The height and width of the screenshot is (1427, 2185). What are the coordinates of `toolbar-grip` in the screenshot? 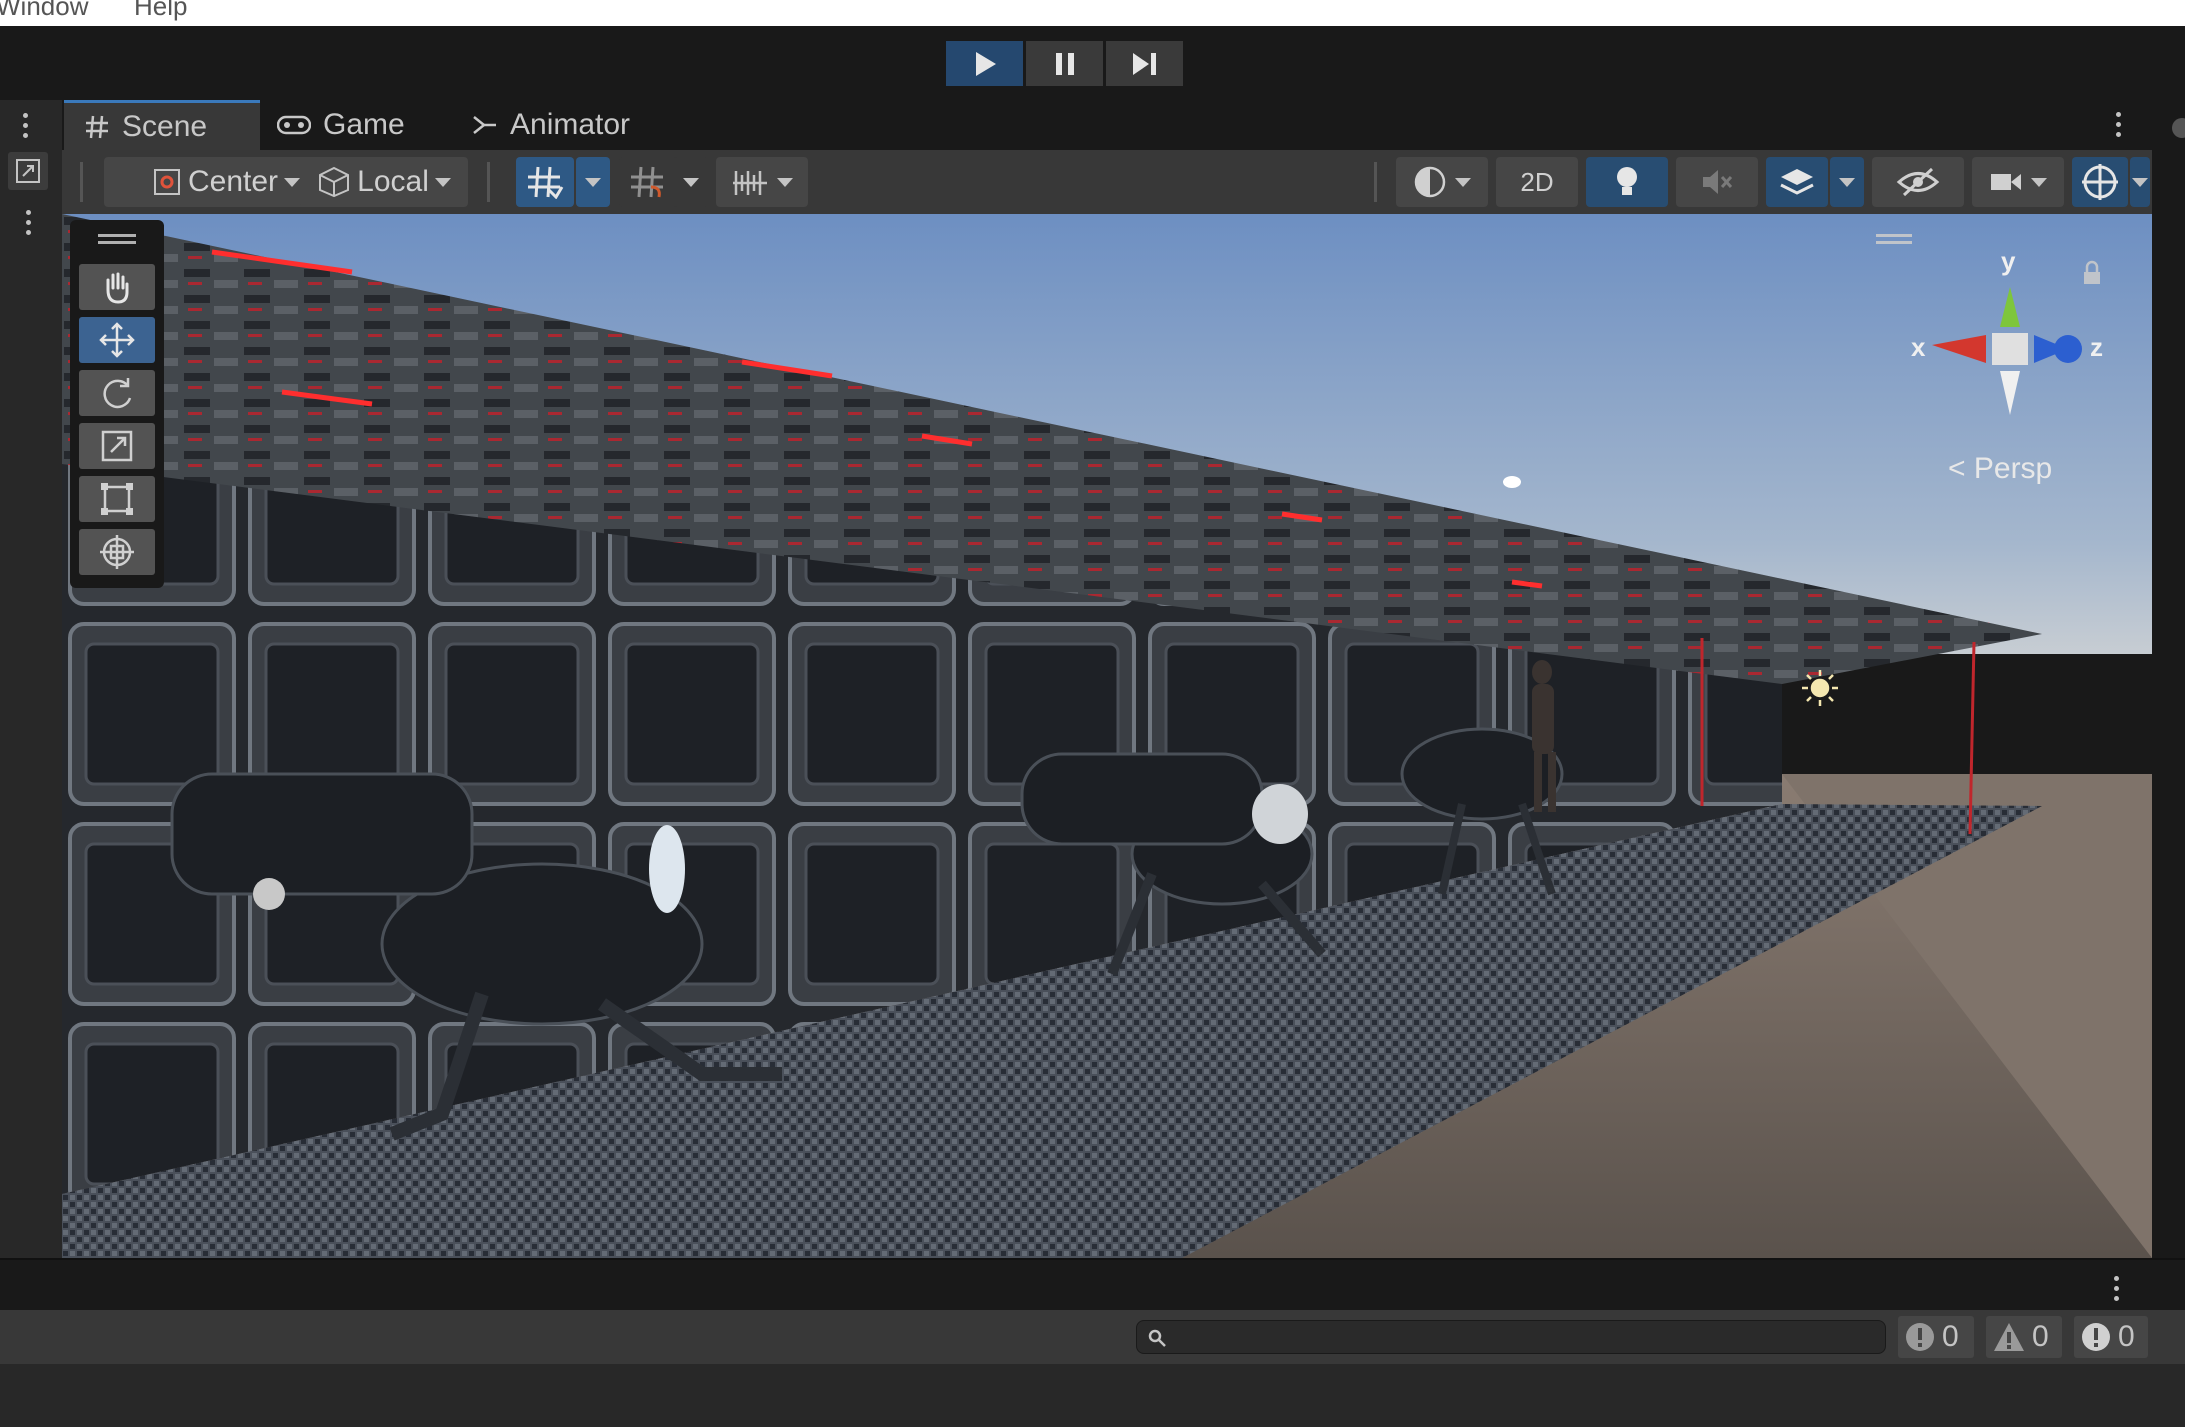 It's located at (81, 182).